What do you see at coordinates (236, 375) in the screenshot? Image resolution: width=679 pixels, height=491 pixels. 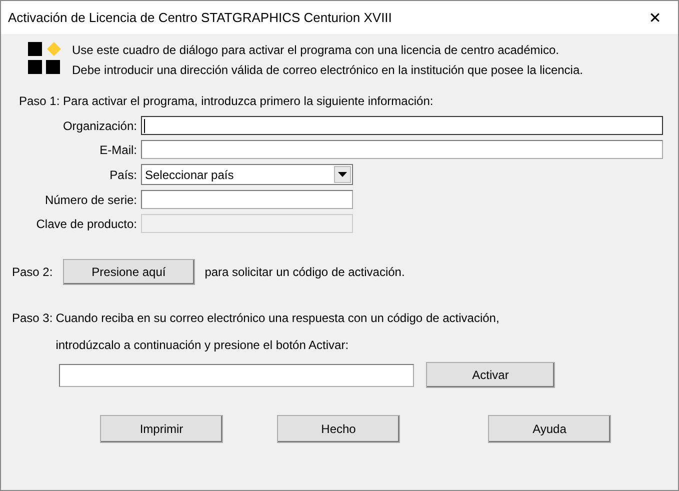 I see `activation-code-field` at bounding box center [236, 375].